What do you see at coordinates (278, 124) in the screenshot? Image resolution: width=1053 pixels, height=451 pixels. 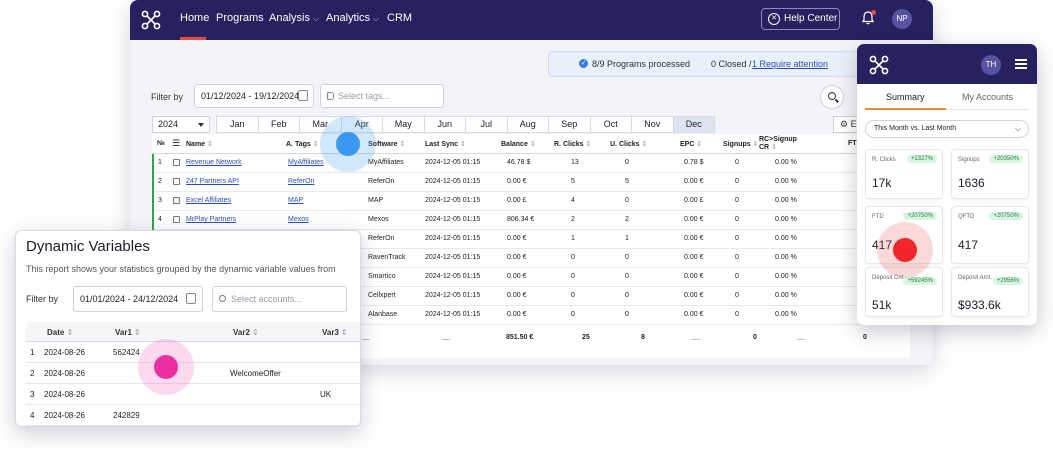 I see `month-feb: Feb` at bounding box center [278, 124].